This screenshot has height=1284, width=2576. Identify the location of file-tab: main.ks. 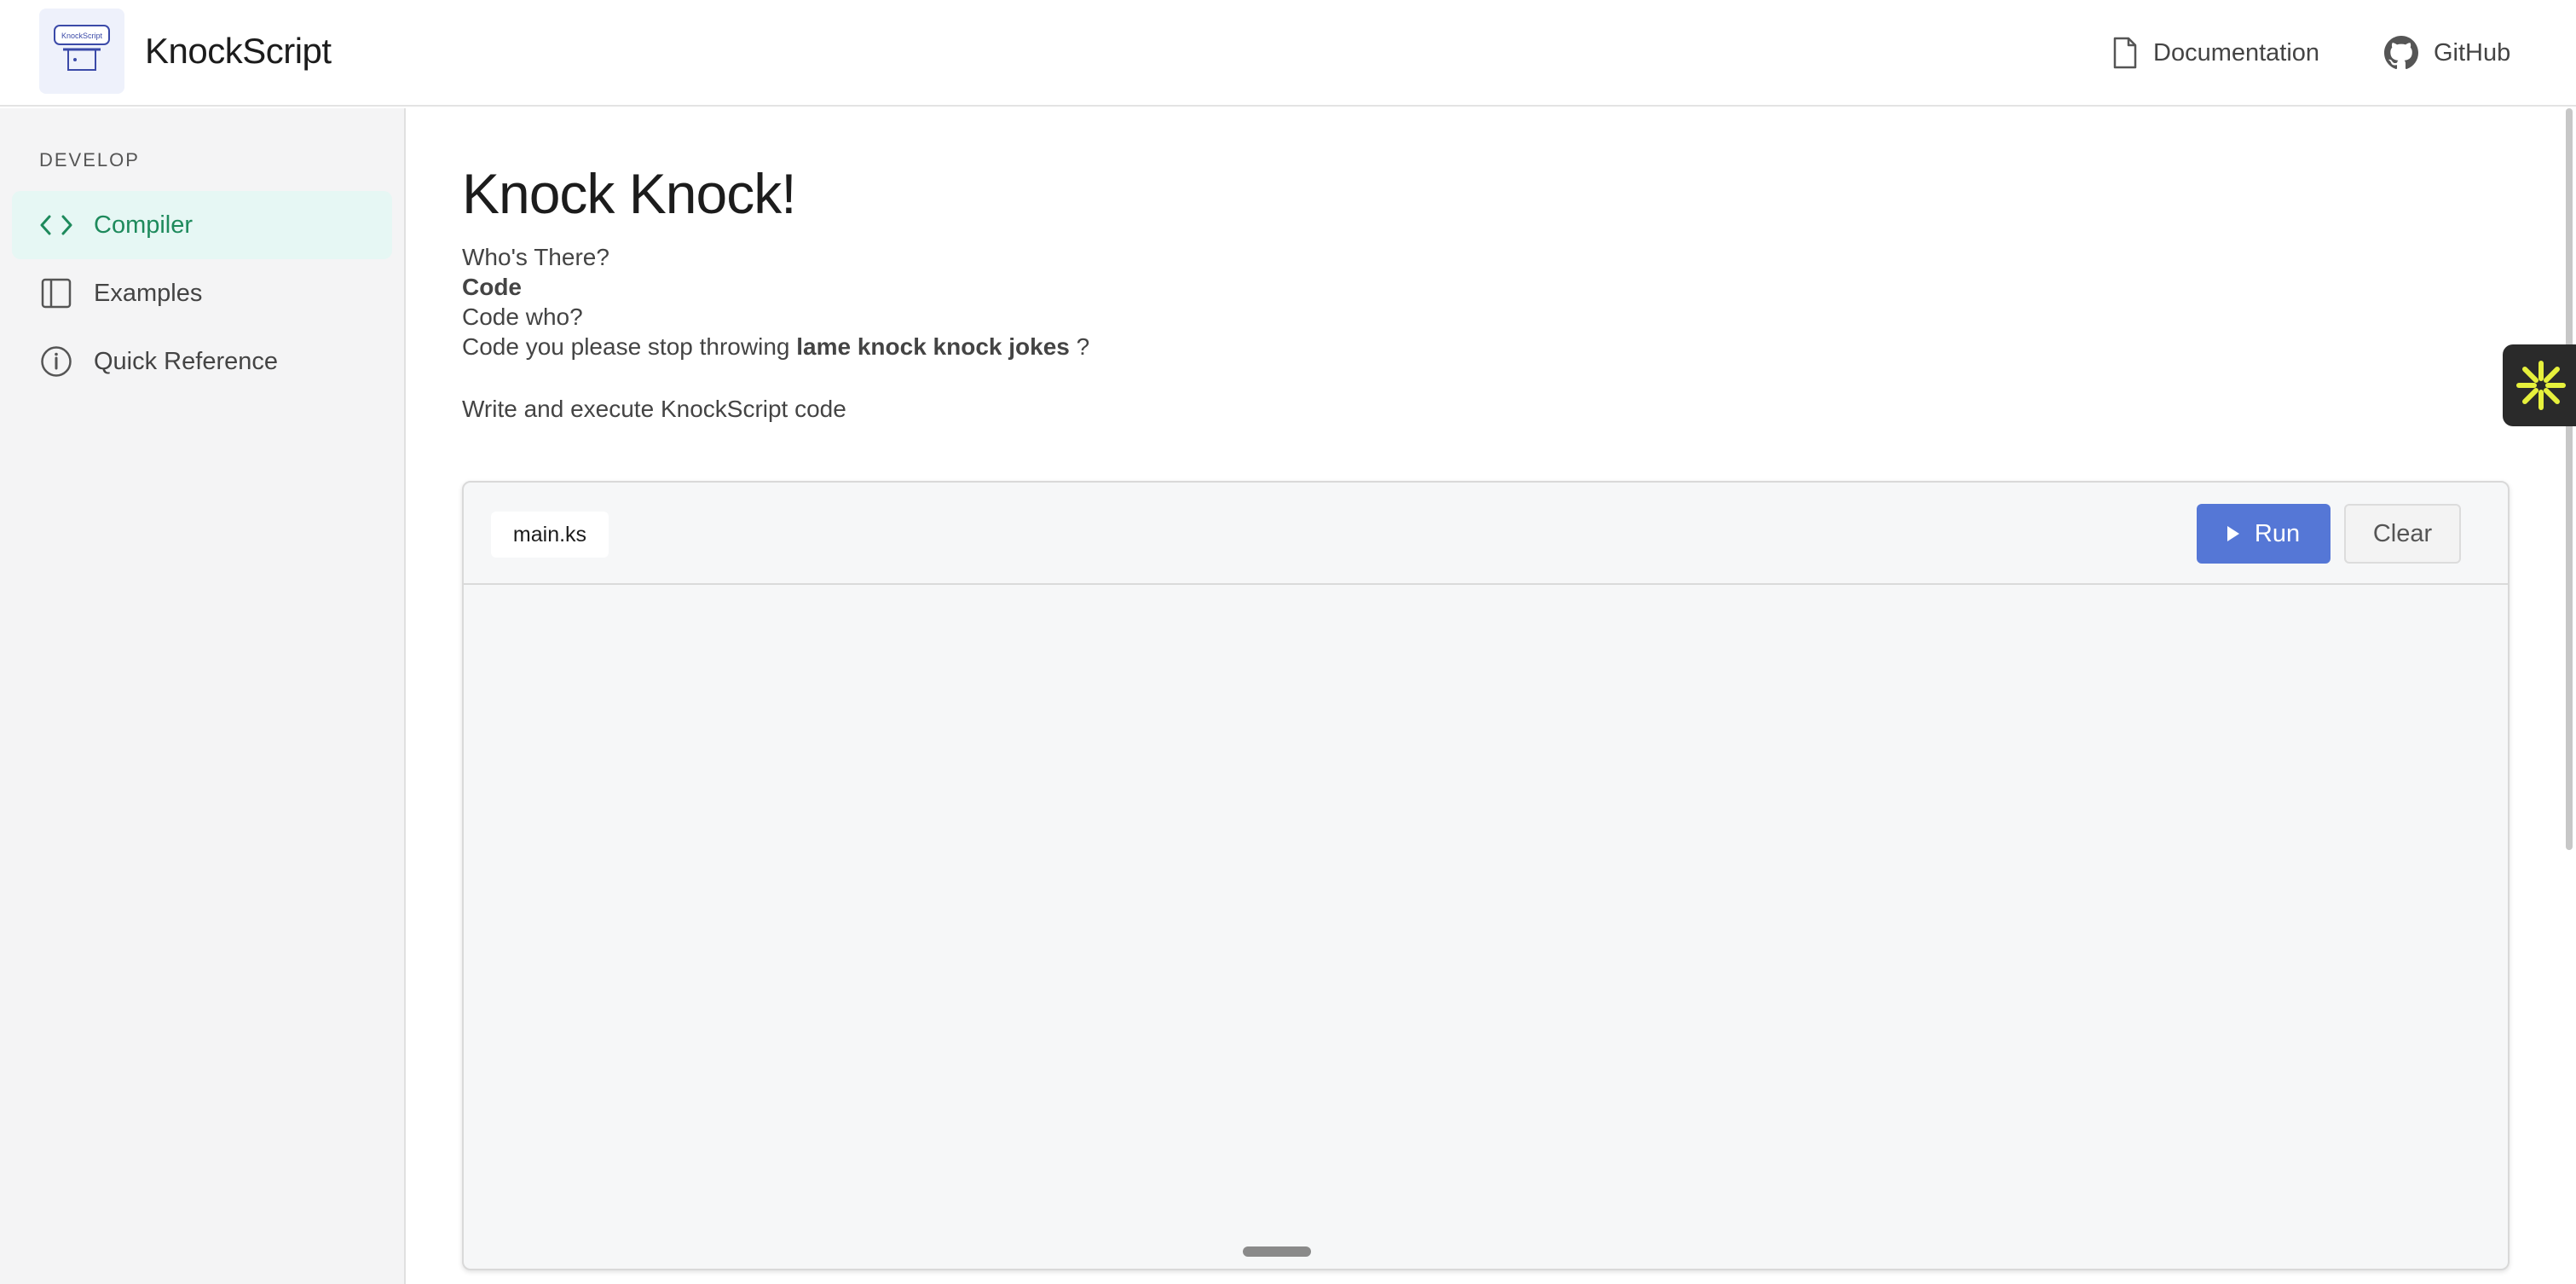
(550, 535).